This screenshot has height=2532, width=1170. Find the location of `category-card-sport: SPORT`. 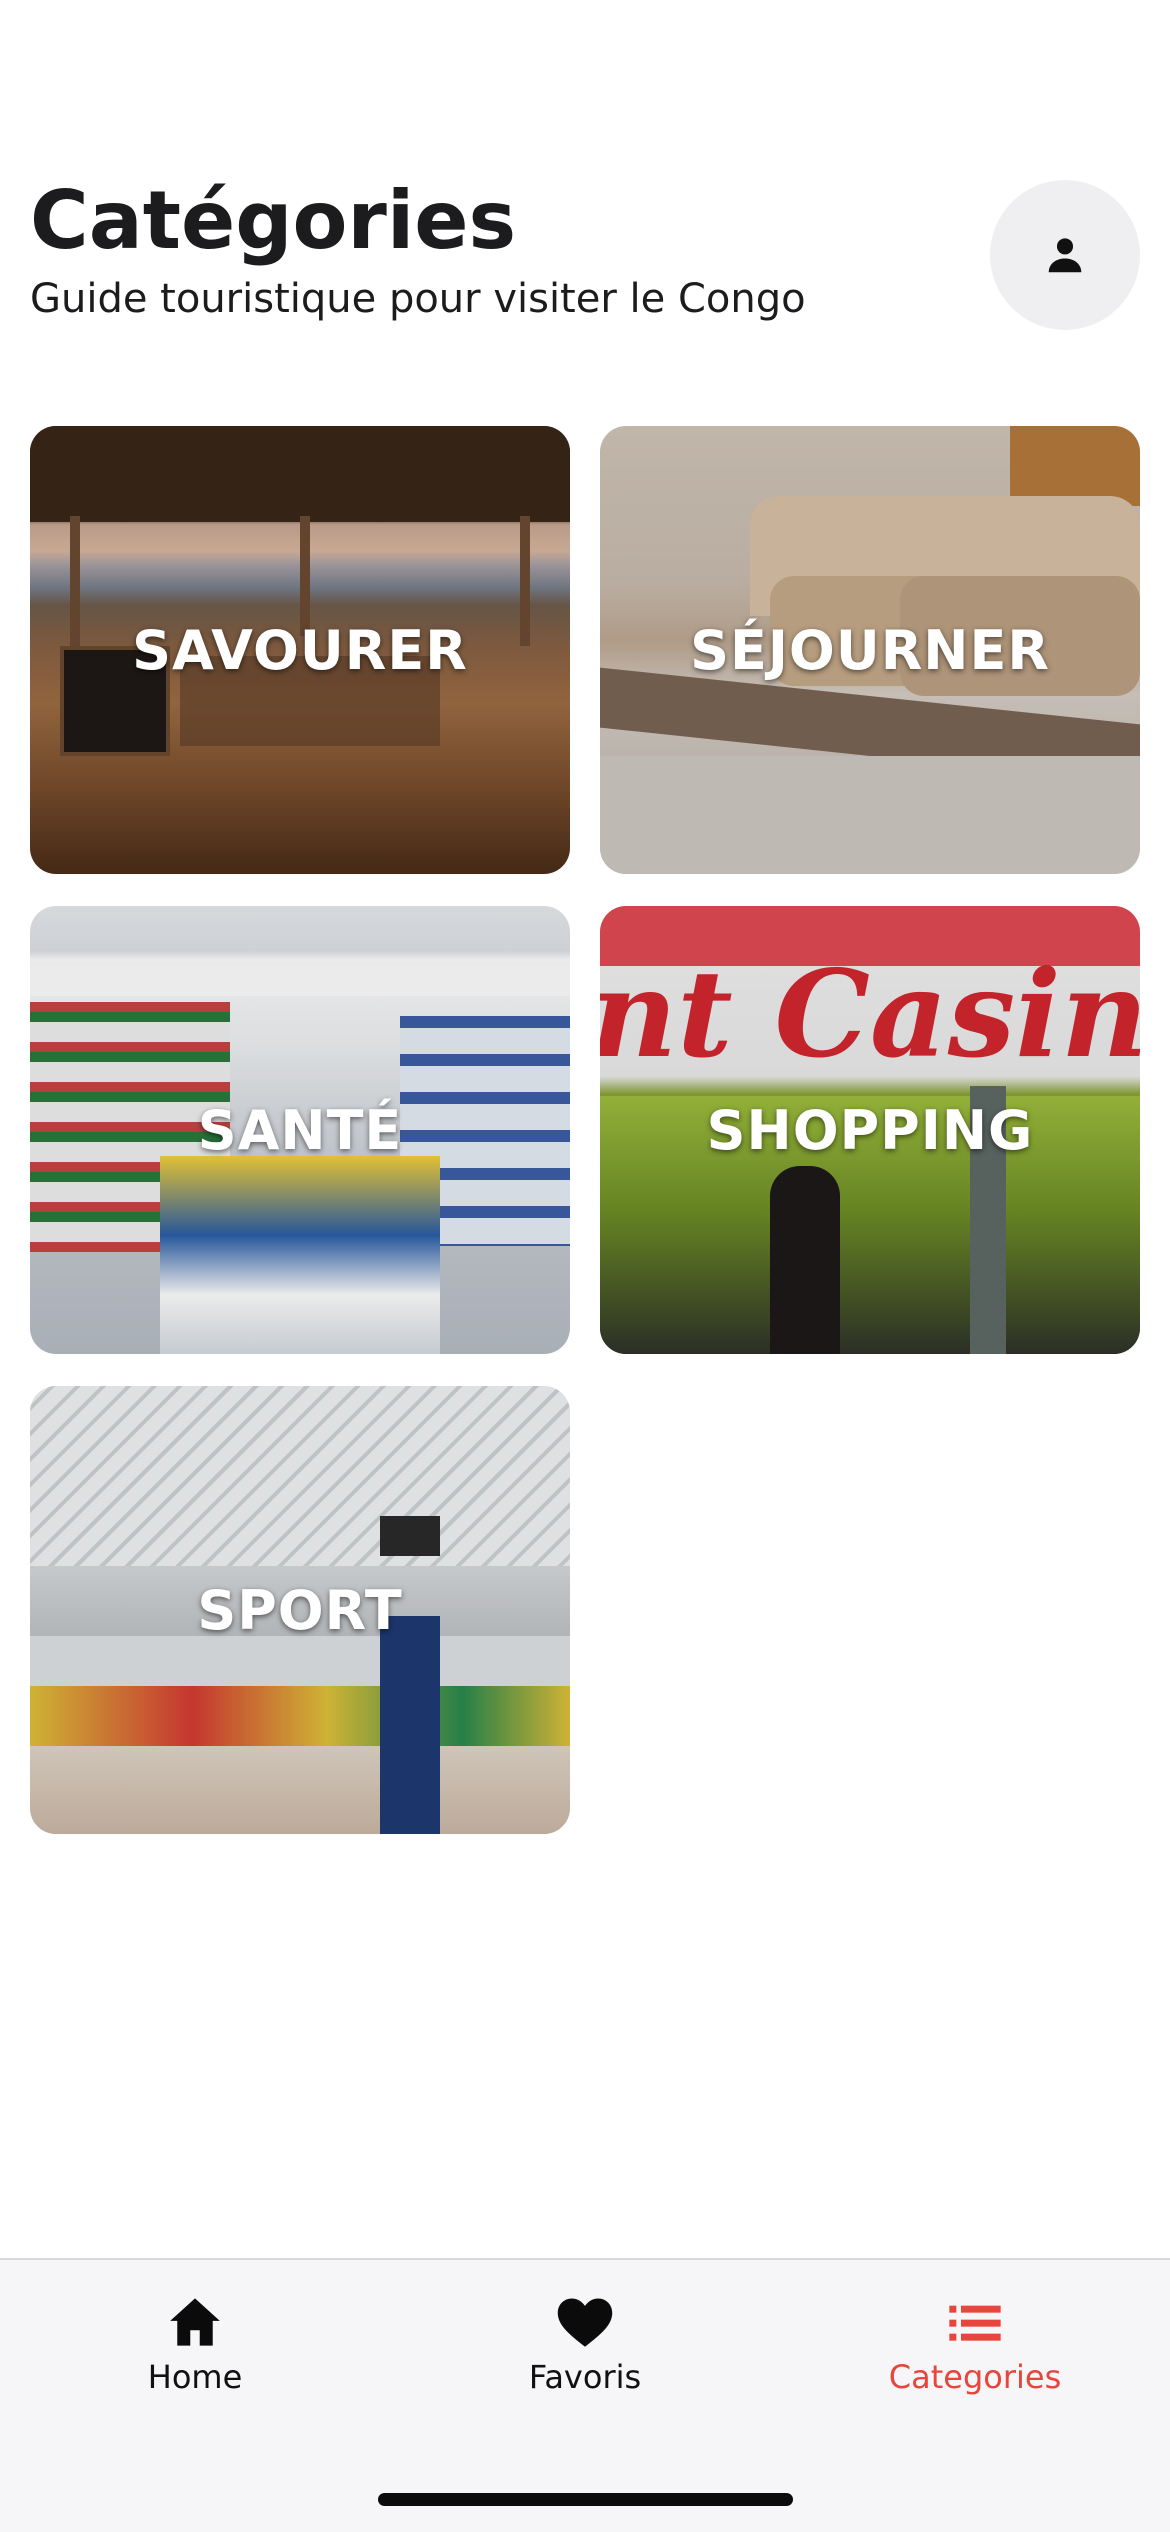

category-card-sport: SPORT is located at coordinates (300, 1610).